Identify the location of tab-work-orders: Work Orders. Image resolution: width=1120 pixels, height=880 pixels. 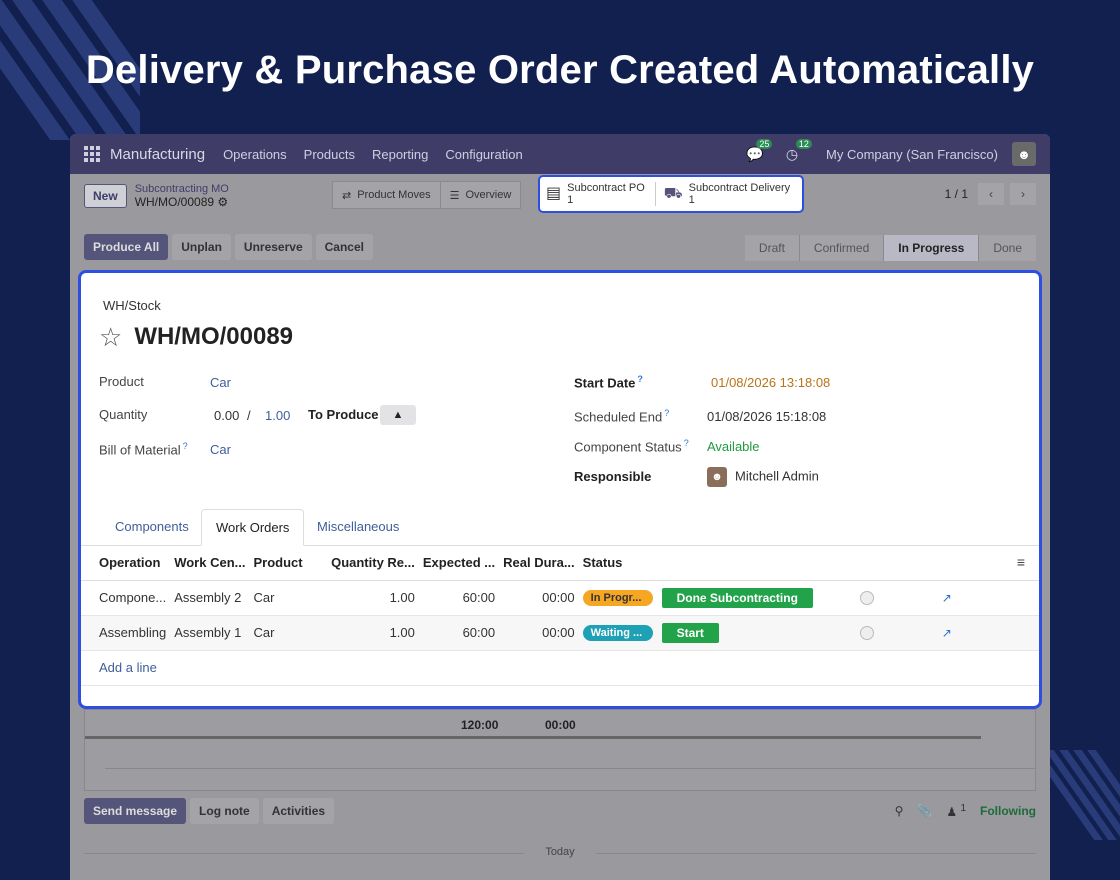
(253, 527).